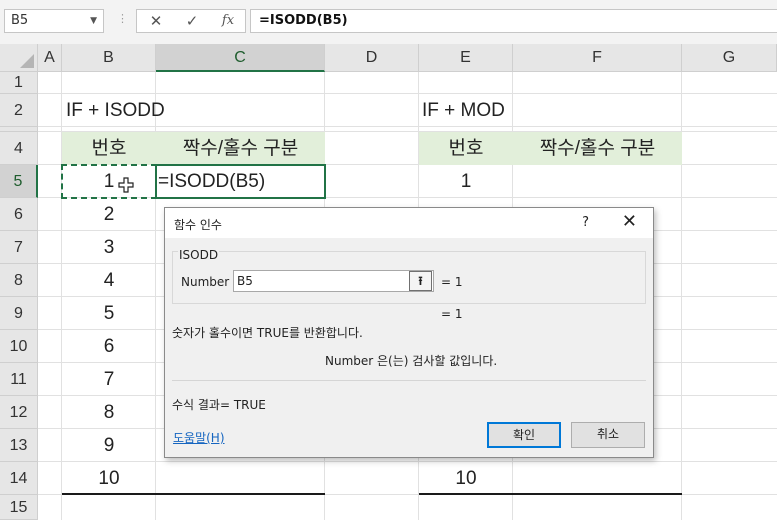 The width and height of the screenshot is (777, 520). What do you see at coordinates (452, 282) in the screenshot?
I see `argument-value-preview: = 1` at bounding box center [452, 282].